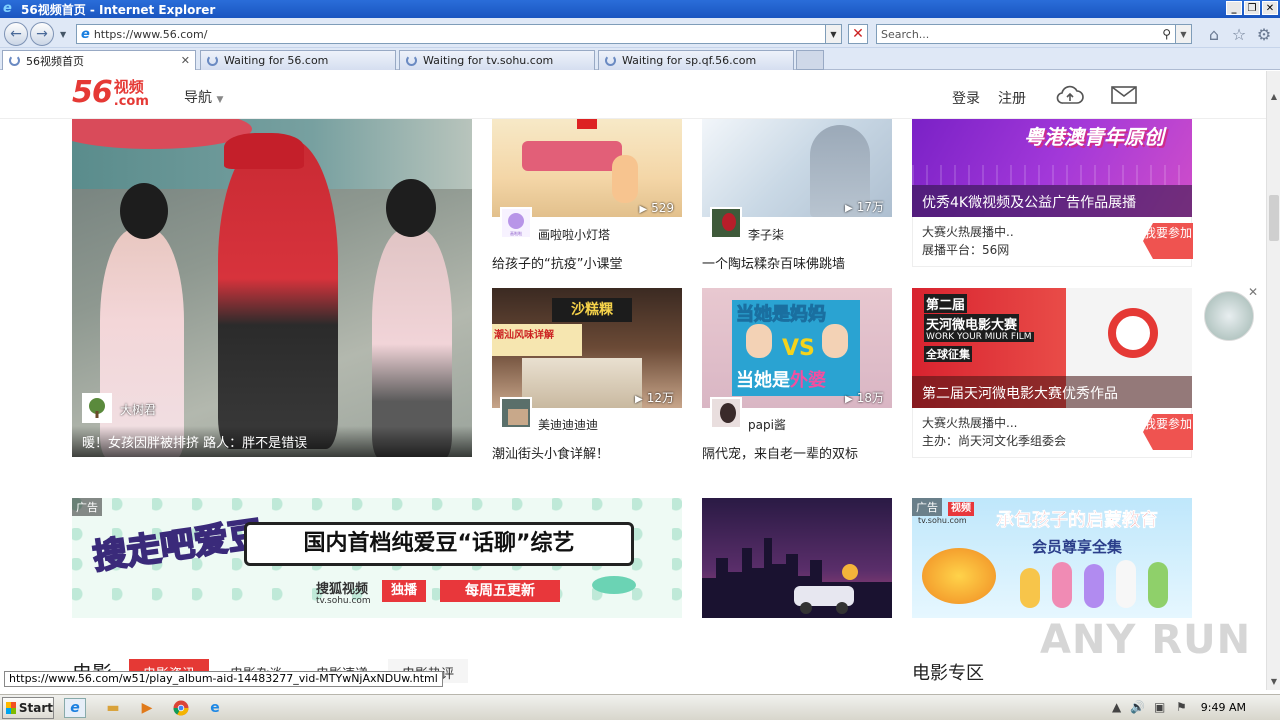 Image resolution: width=1280 pixels, height=720 pixels. Describe the element at coordinates (497, 60) in the screenshot. I see `tab-waiting-sohu: Waiting for tv.sohu.com` at that location.